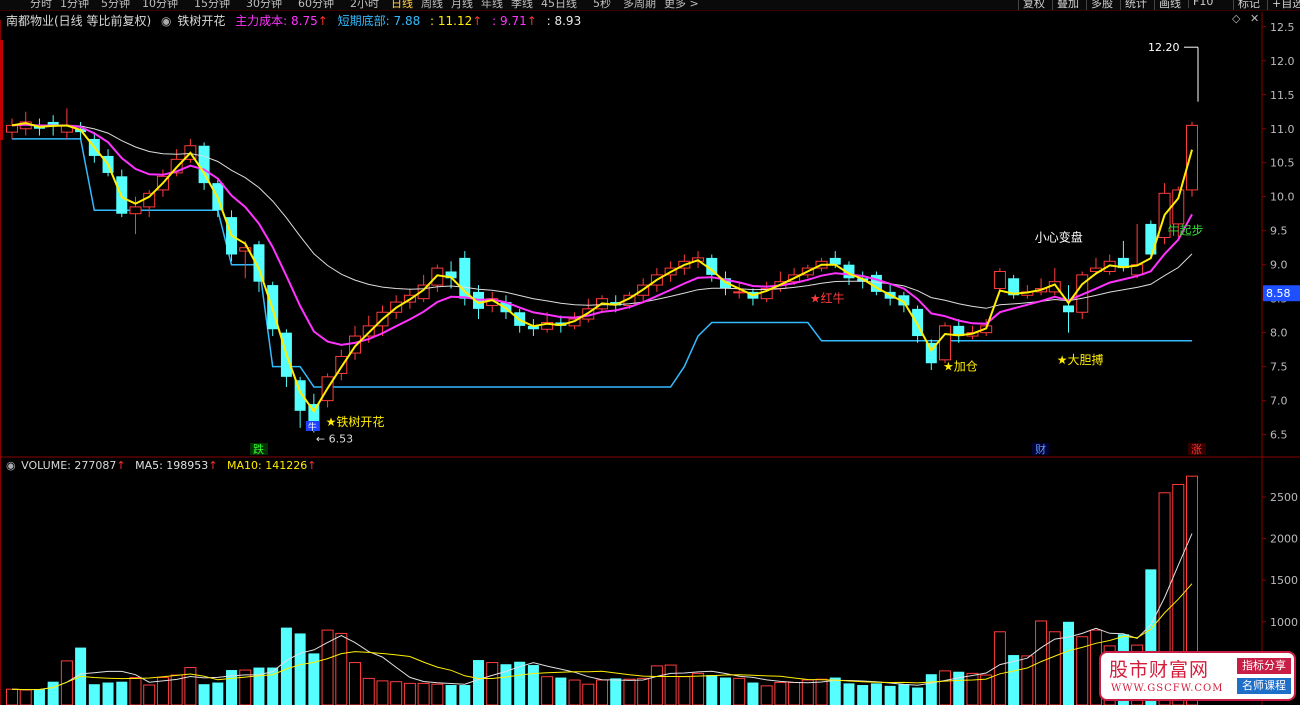 This screenshot has height=705, width=1300. What do you see at coordinates (258, 449) in the screenshot?
I see `die-marker: 跌` at bounding box center [258, 449].